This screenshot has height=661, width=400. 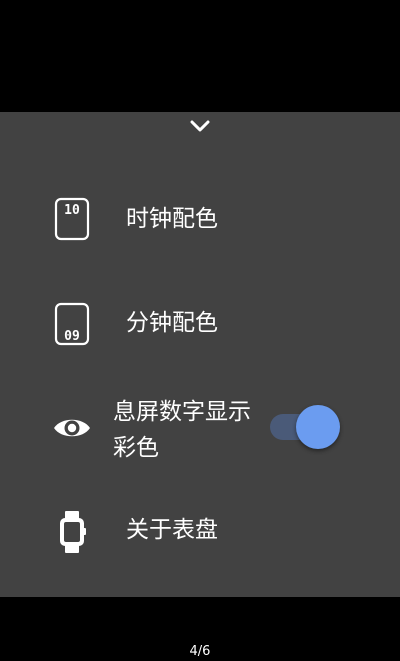 I want to click on svg-text: 09, so click(x=72, y=336).